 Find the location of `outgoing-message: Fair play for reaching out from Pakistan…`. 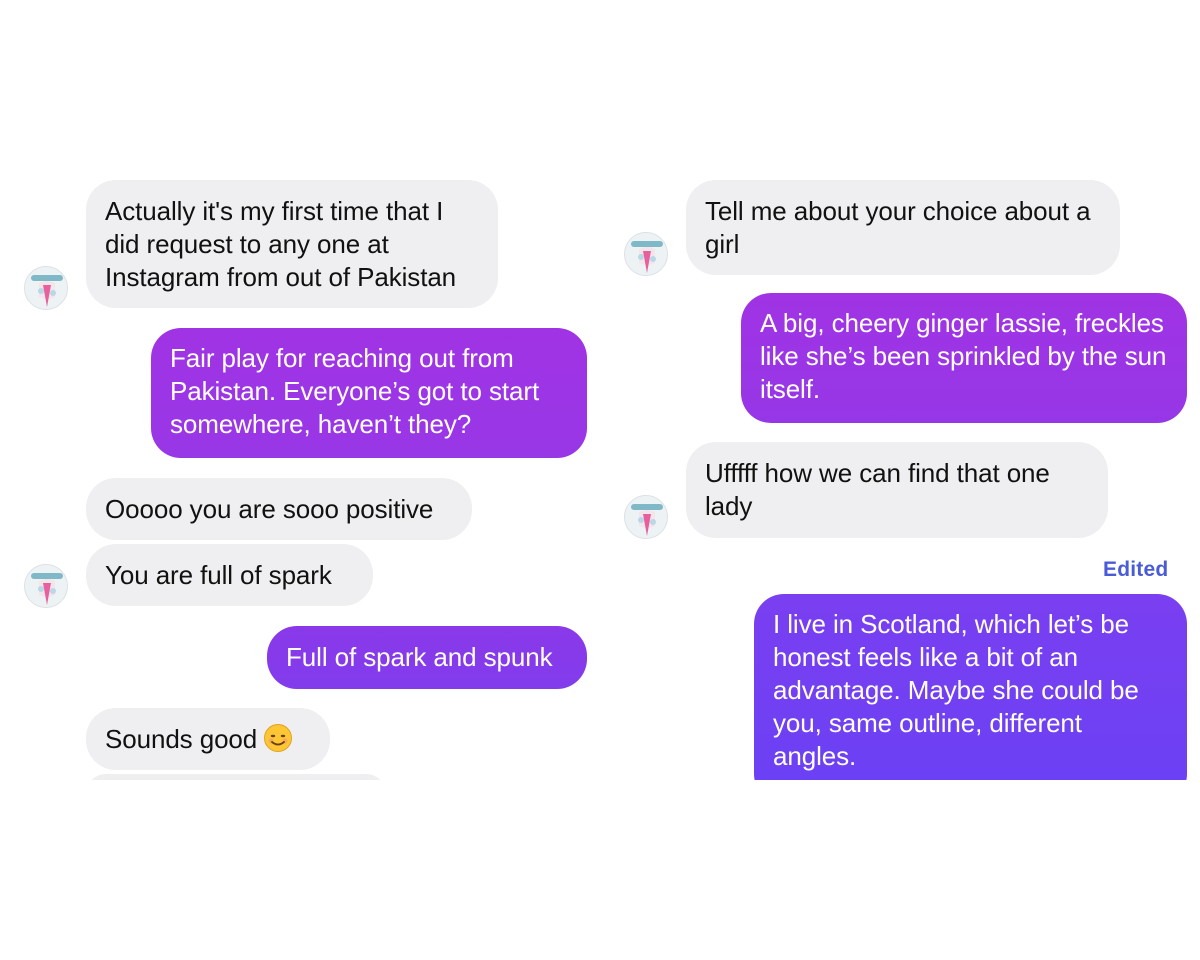

outgoing-message: Fair play for reaching out from Pakistan… is located at coordinates (369, 393).